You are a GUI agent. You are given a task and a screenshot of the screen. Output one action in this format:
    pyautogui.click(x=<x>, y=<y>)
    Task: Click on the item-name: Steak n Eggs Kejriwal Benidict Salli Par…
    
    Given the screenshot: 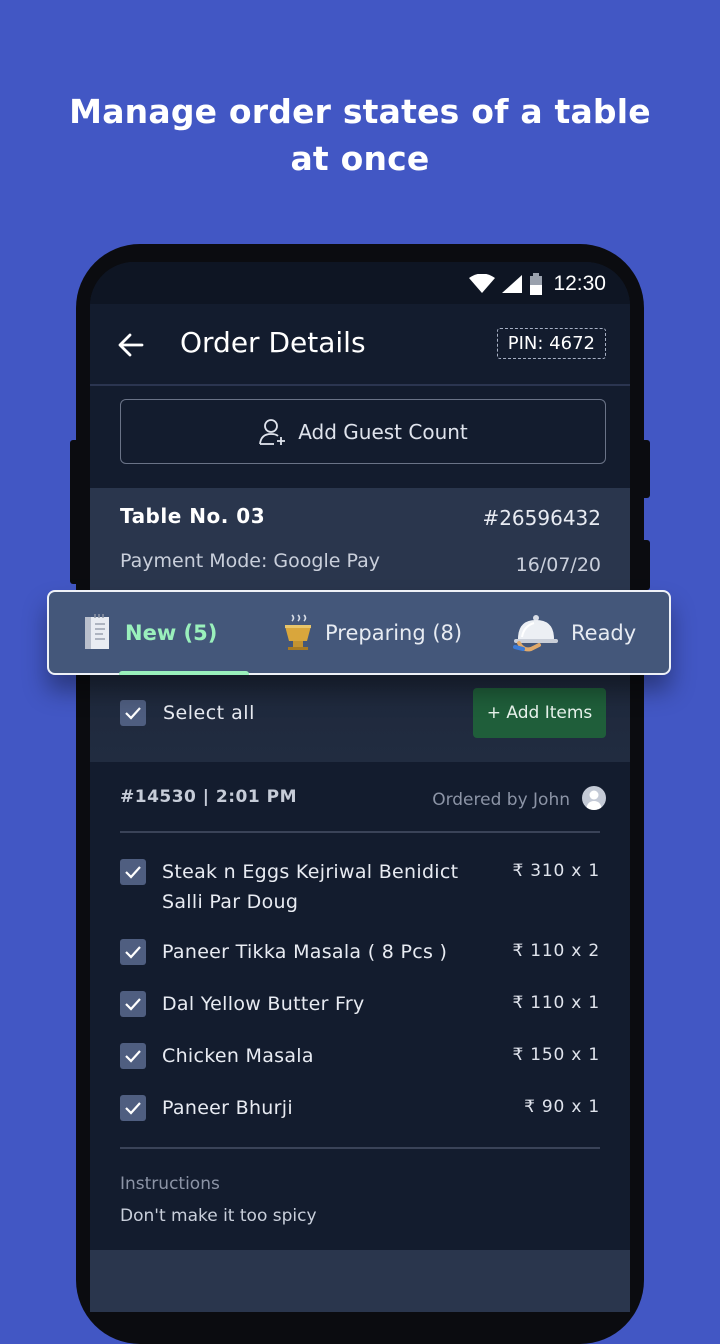 What is the action you would take?
    pyautogui.click(x=310, y=887)
    